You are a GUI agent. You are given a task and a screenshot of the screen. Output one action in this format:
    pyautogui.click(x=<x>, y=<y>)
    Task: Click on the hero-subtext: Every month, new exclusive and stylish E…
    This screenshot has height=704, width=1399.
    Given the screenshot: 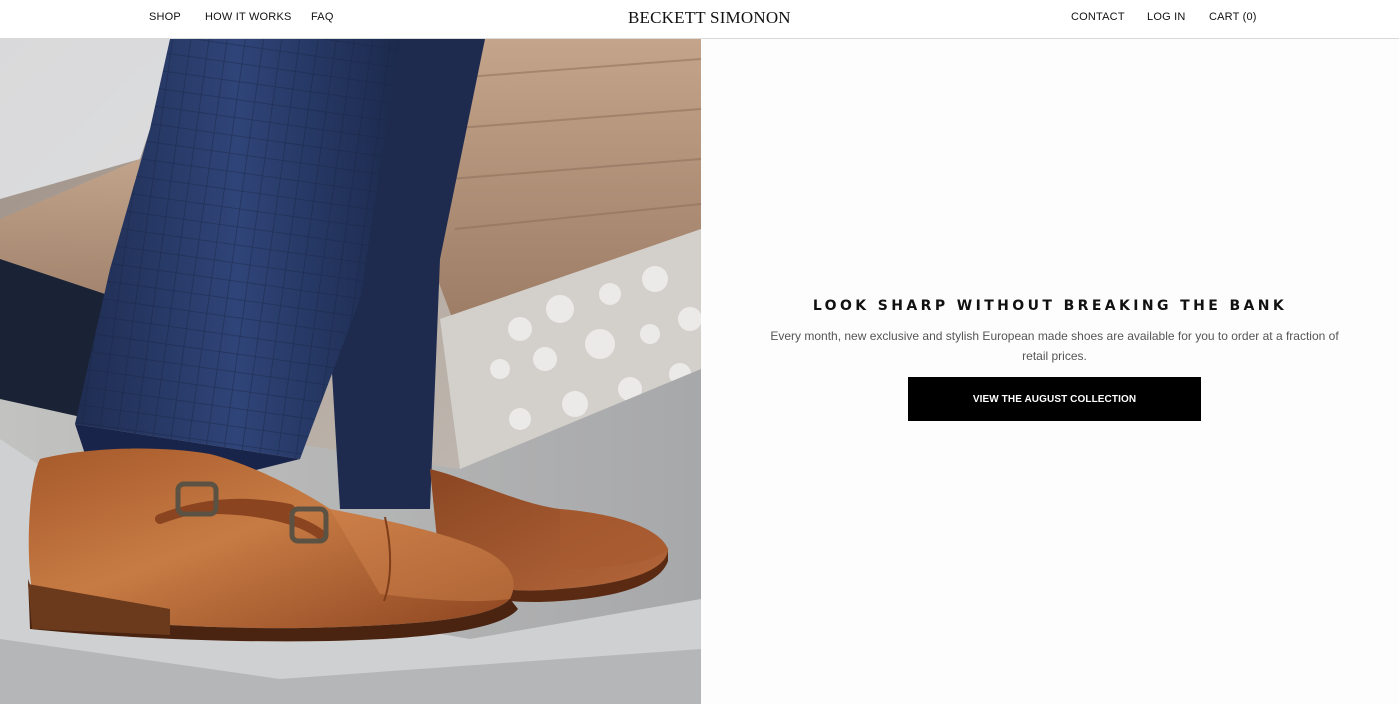 What is the action you would take?
    pyautogui.click(x=1054, y=346)
    